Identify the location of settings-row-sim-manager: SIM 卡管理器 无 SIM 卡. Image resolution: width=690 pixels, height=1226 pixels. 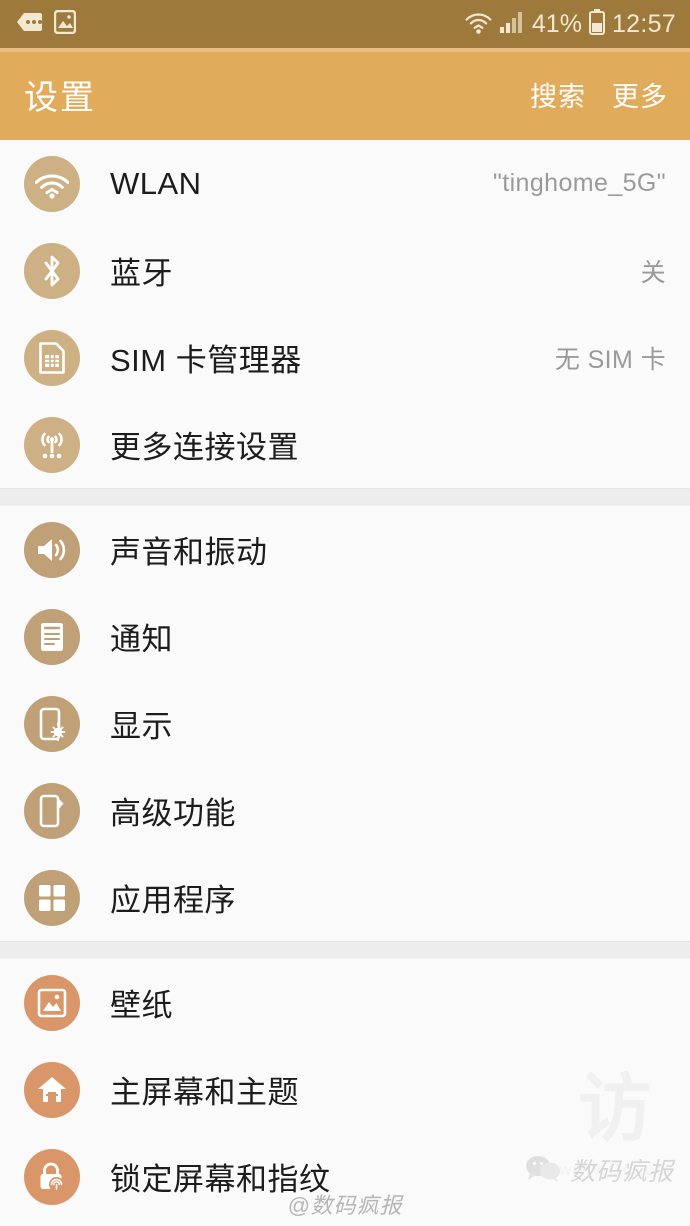
(345, 357).